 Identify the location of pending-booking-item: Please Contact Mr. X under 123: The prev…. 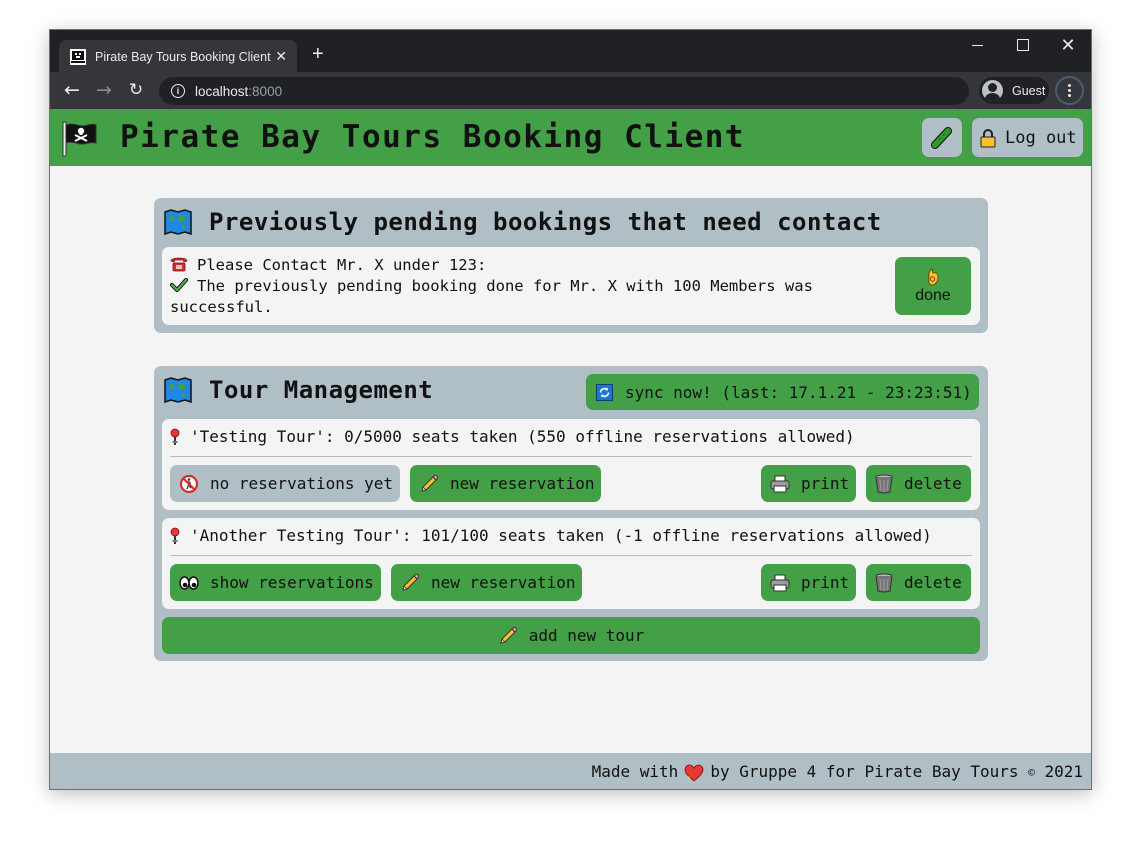
(571, 286).